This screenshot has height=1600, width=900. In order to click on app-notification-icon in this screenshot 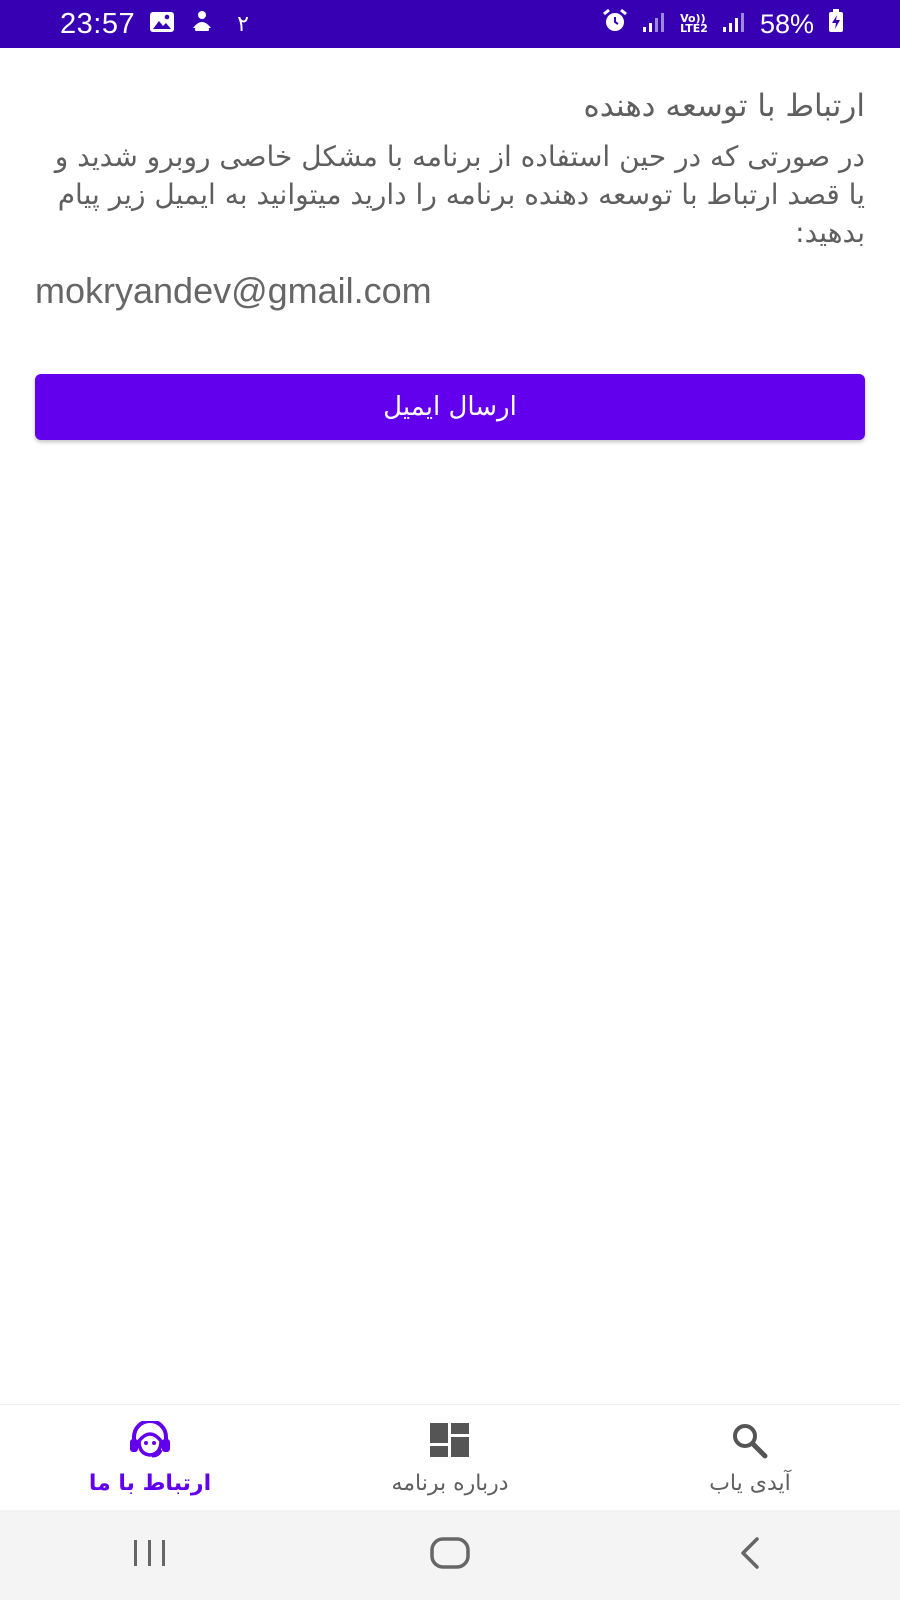, I will do `click(202, 24)`.